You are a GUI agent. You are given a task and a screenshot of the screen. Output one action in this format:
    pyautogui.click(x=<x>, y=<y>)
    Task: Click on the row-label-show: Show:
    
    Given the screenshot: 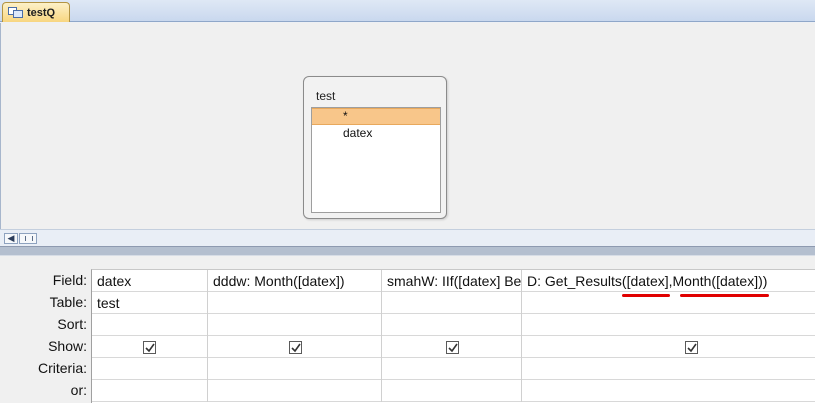 What is the action you would take?
    pyautogui.click(x=67, y=346)
    